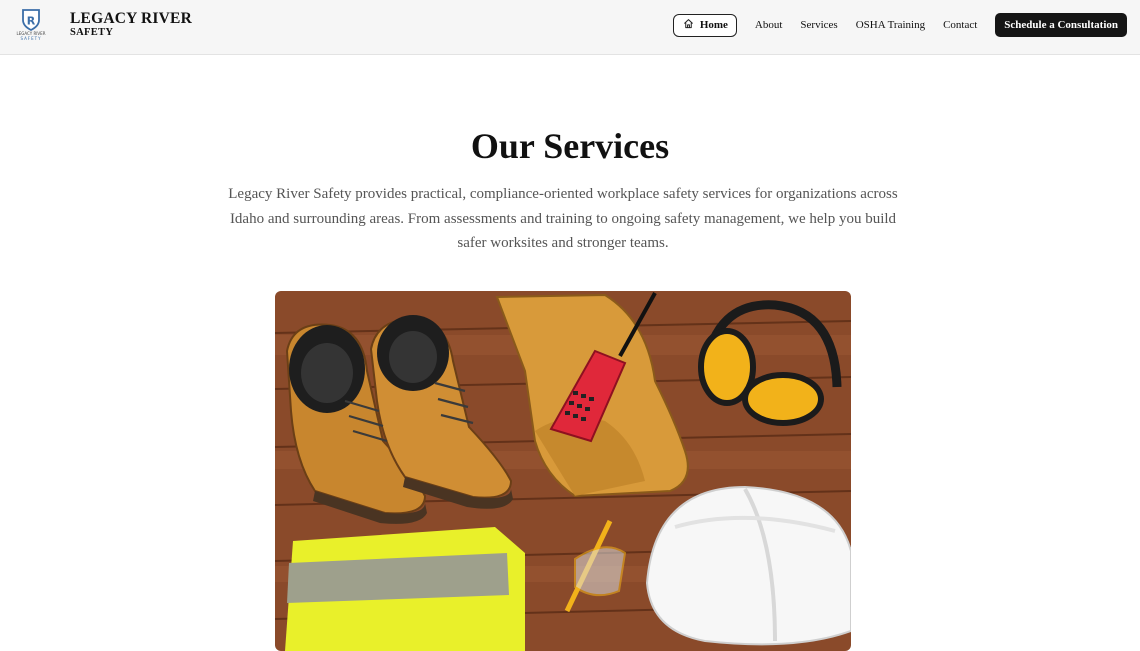  I want to click on svg-text: R, so click(31, 21).